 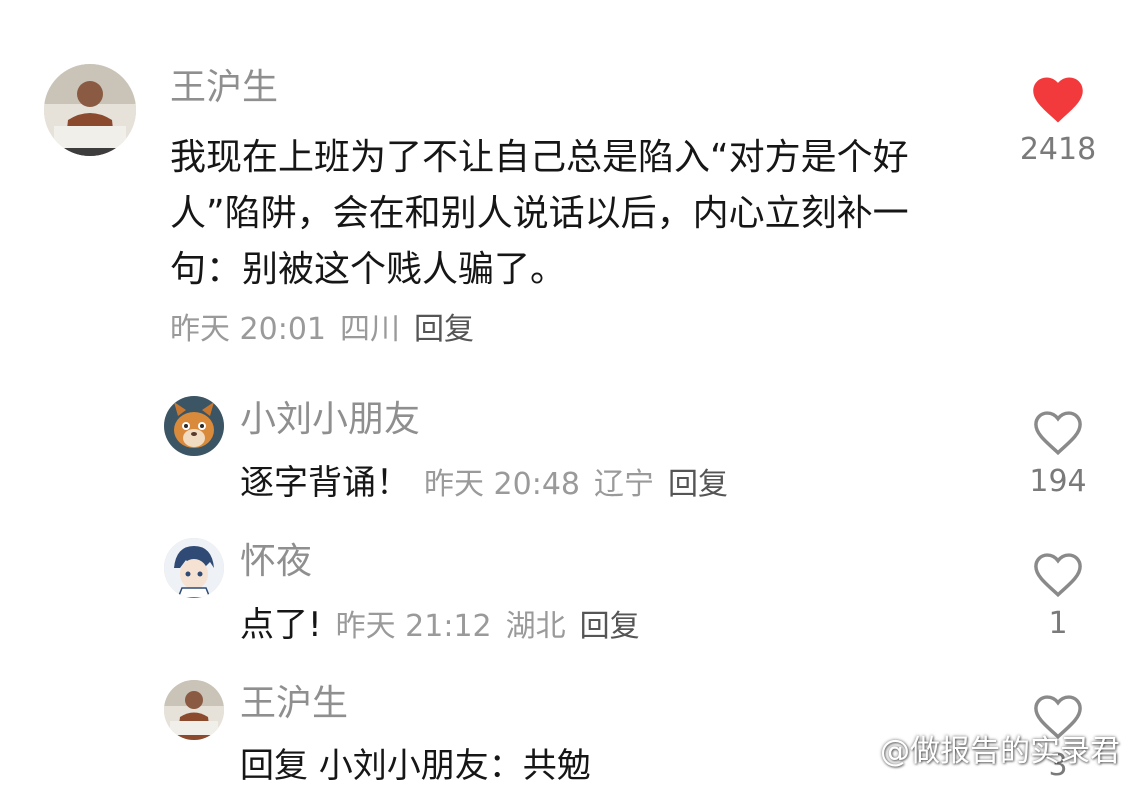 I want to click on avatar-main-comment, so click(x=90, y=110).